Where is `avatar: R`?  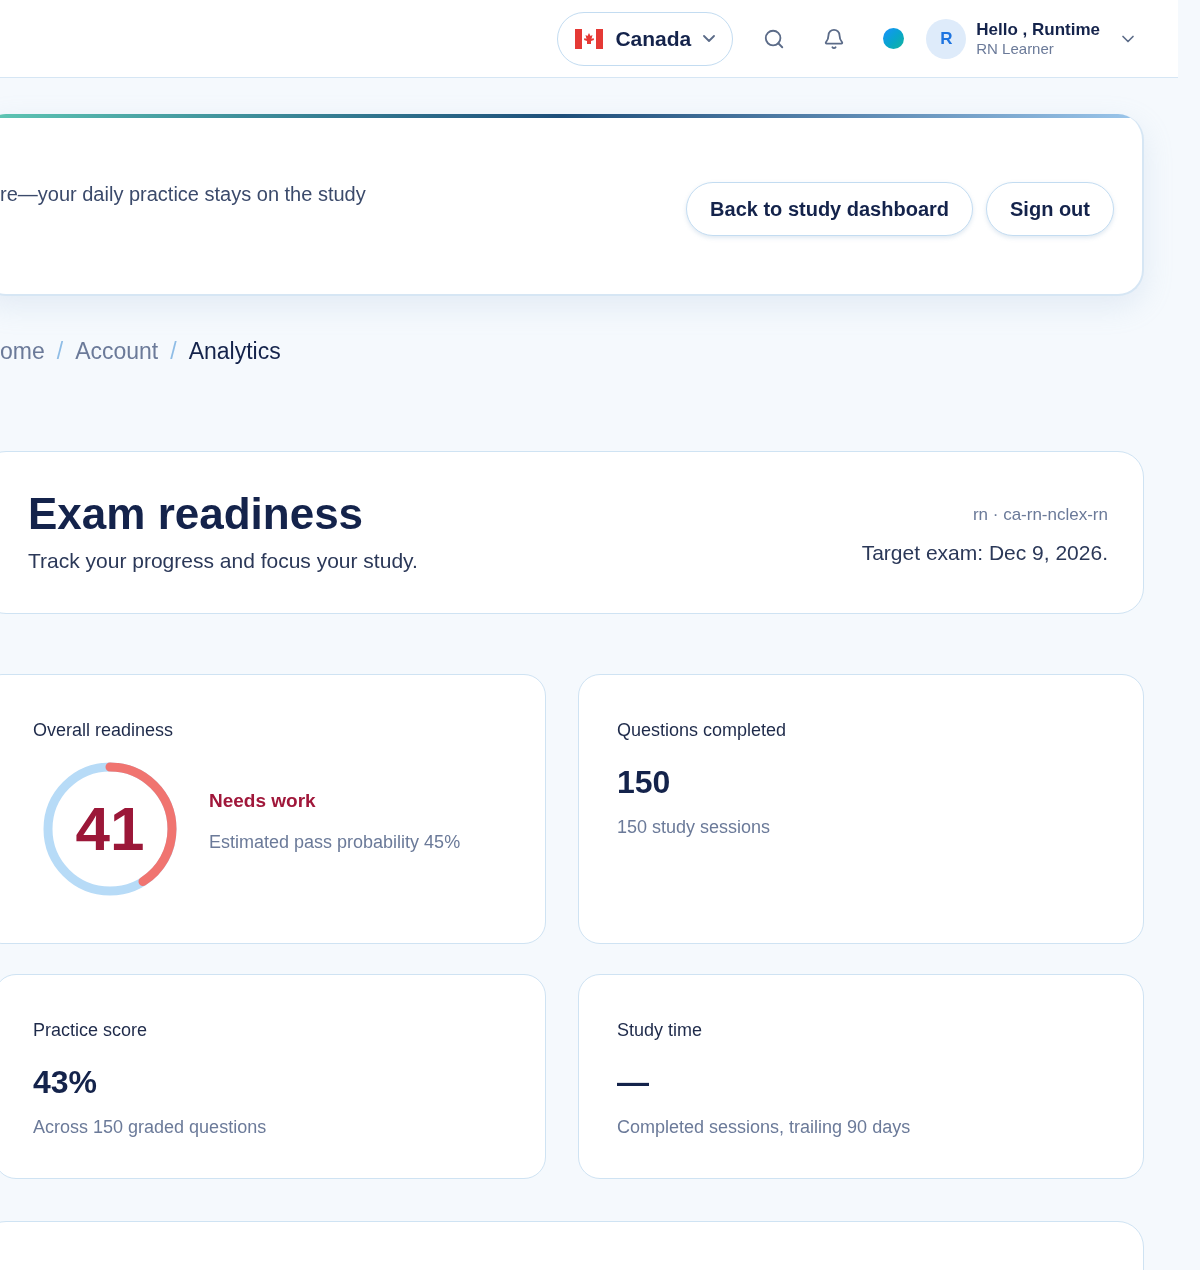 avatar: R is located at coordinates (946, 38).